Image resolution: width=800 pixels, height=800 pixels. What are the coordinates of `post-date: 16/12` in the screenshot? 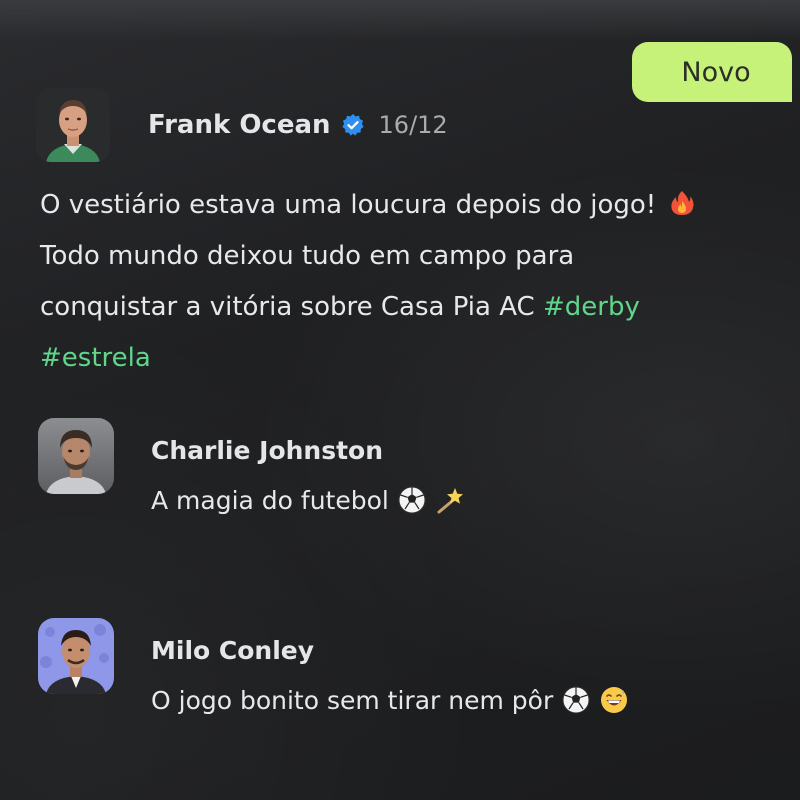 It's located at (413, 125).